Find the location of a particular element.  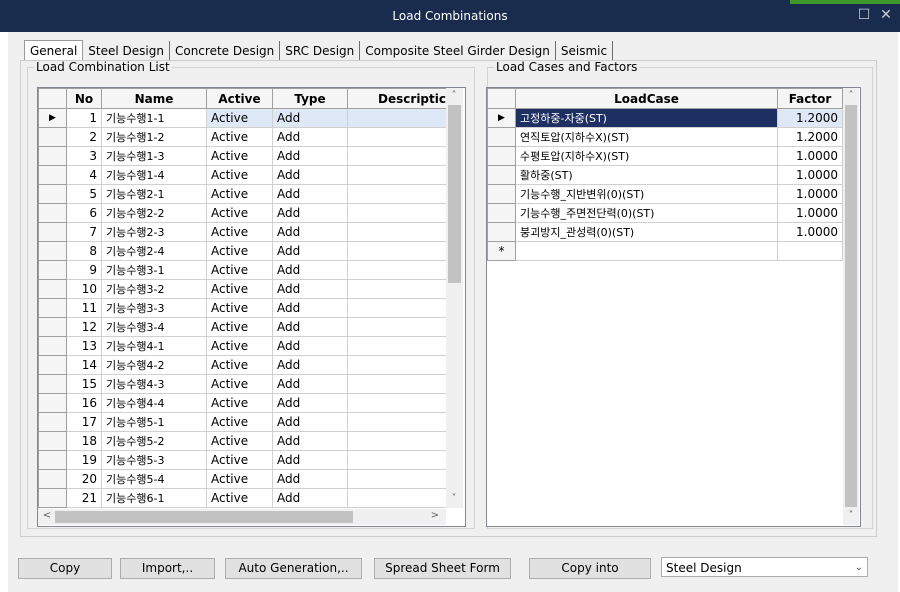

cell-no: 17 is located at coordinates (84, 422).